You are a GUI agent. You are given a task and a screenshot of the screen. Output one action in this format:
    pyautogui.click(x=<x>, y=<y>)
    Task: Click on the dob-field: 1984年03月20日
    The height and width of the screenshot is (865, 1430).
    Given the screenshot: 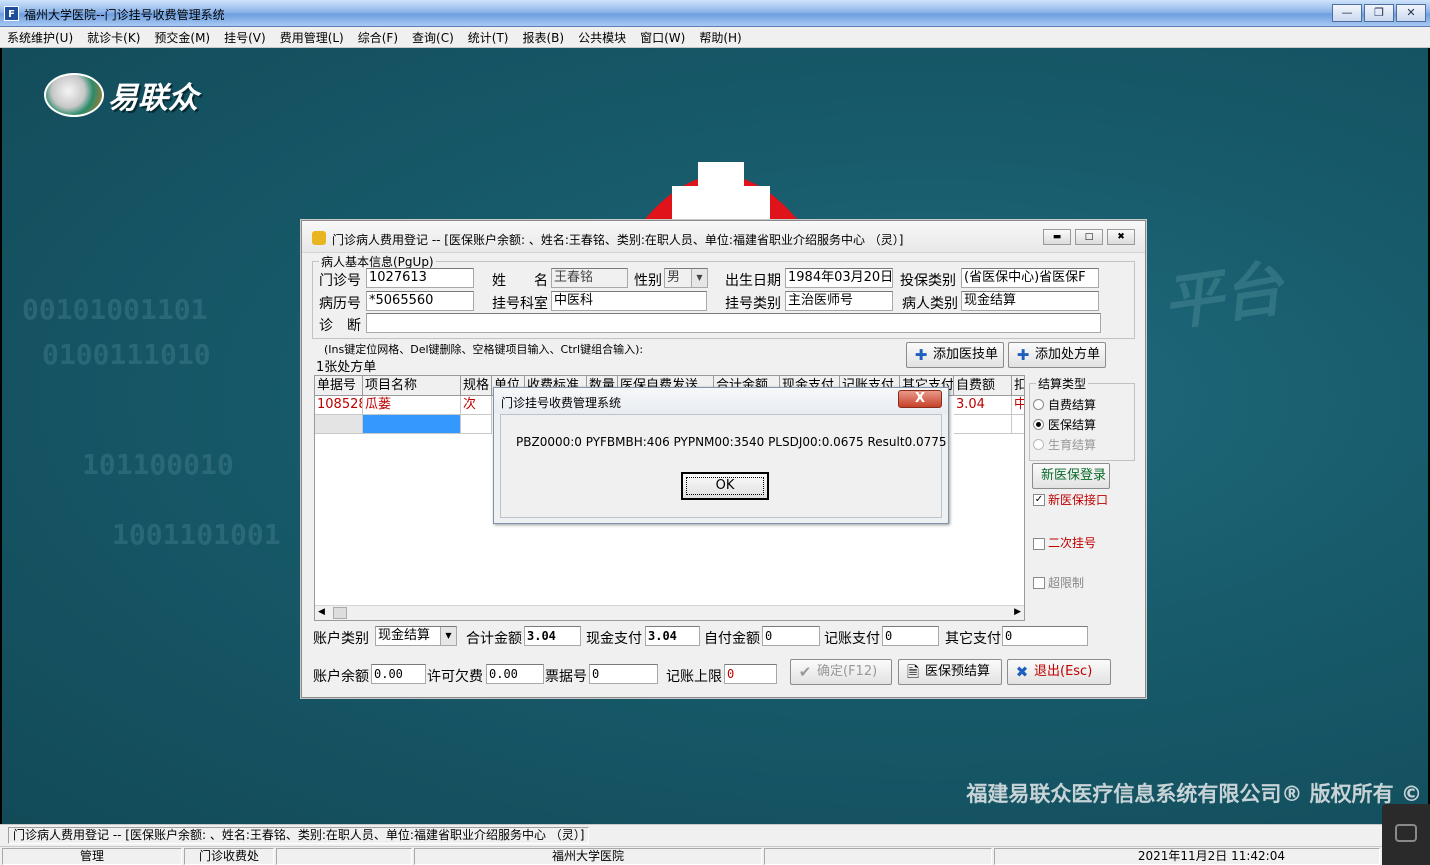 What is the action you would take?
    pyautogui.click(x=839, y=278)
    